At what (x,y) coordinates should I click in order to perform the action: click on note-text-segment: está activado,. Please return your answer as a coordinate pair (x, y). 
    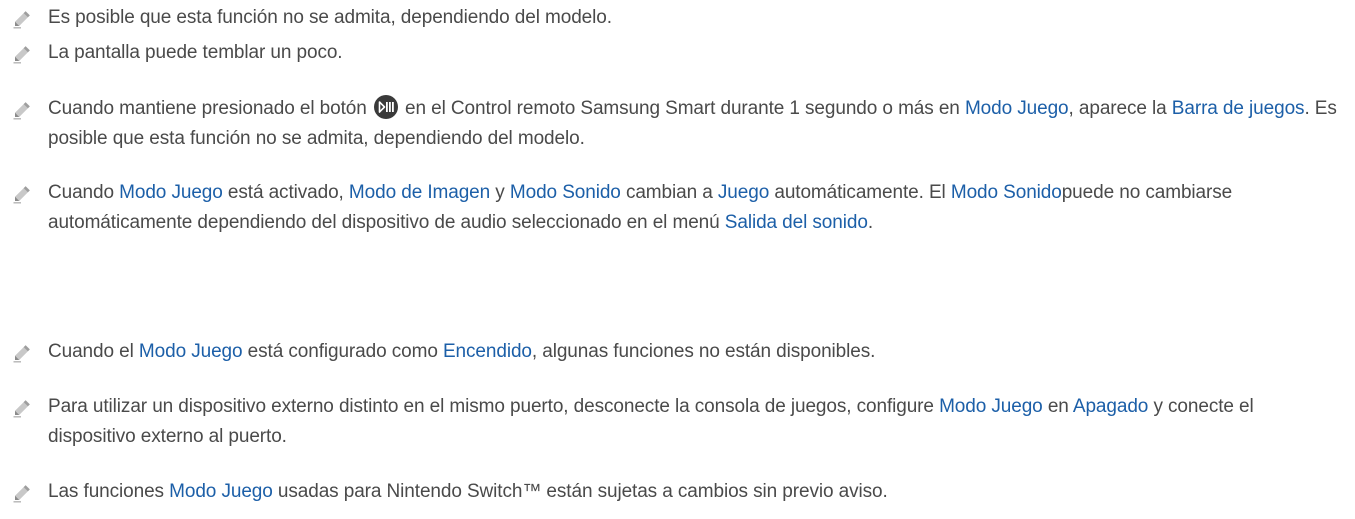
    Looking at the image, I should click on (285, 192).